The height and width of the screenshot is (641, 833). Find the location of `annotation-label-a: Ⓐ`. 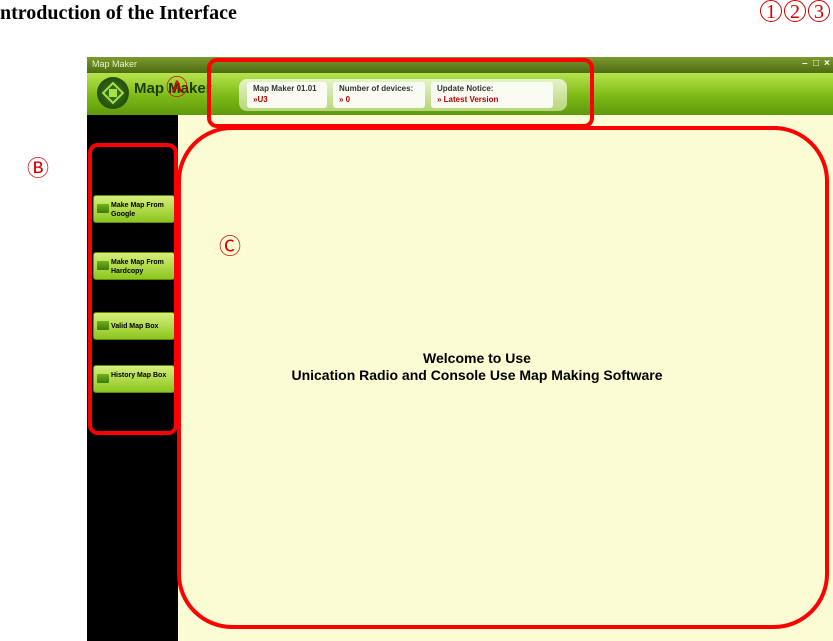

annotation-label-a: Ⓐ is located at coordinates (177, 88).